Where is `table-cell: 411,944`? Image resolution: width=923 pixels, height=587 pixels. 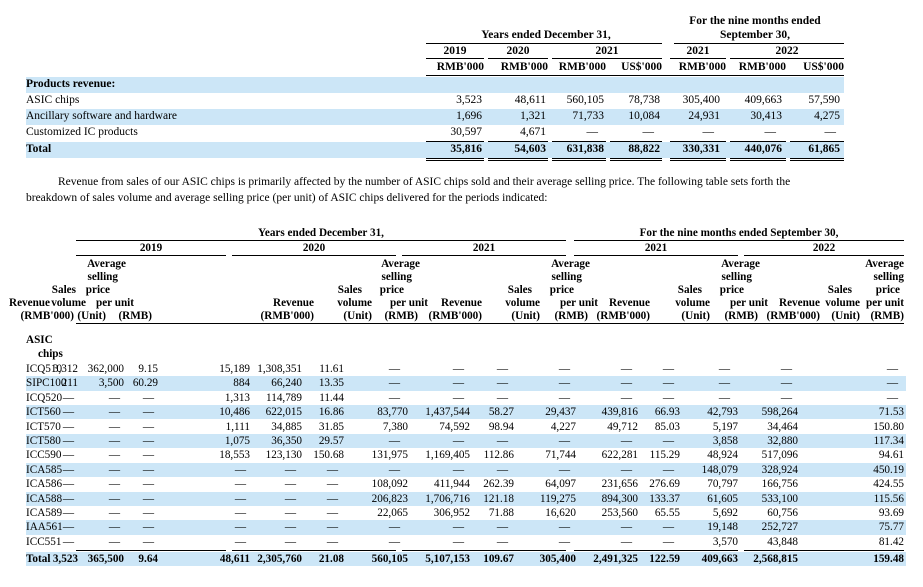
table-cell: 411,944 is located at coordinates (452, 484).